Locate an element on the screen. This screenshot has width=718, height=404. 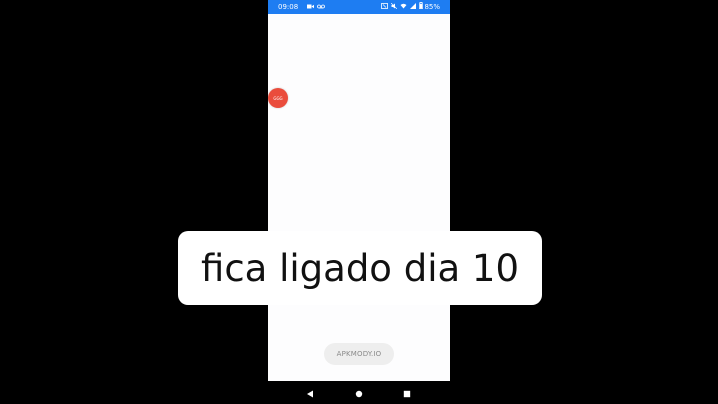
watermark-badge: APKMODY.IO is located at coordinates (359, 354).